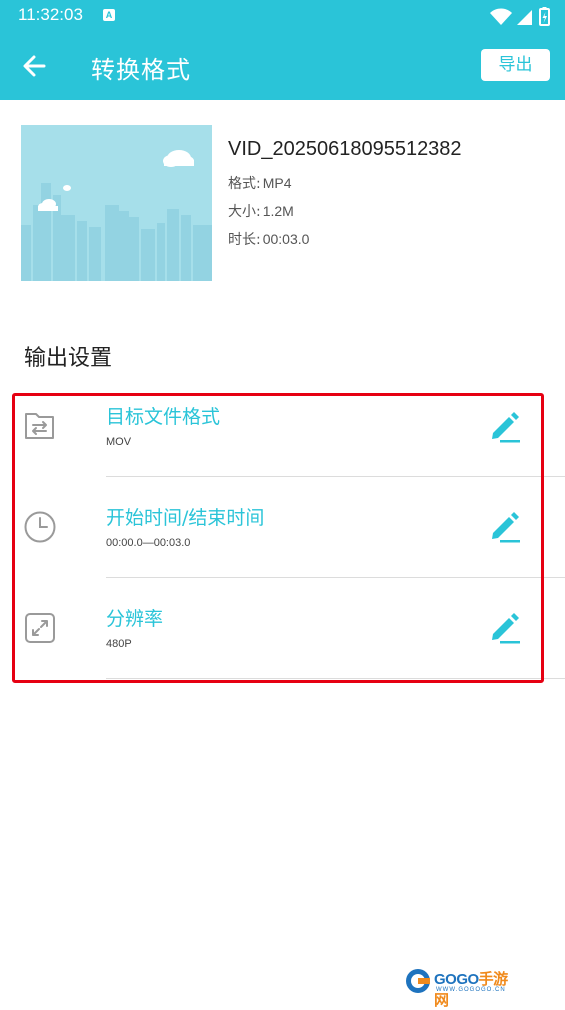 This screenshot has width=565, height=1010. What do you see at coordinates (148, 543) in the screenshot?
I see `setting-value: 00:00.0—00:03.0` at bounding box center [148, 543].